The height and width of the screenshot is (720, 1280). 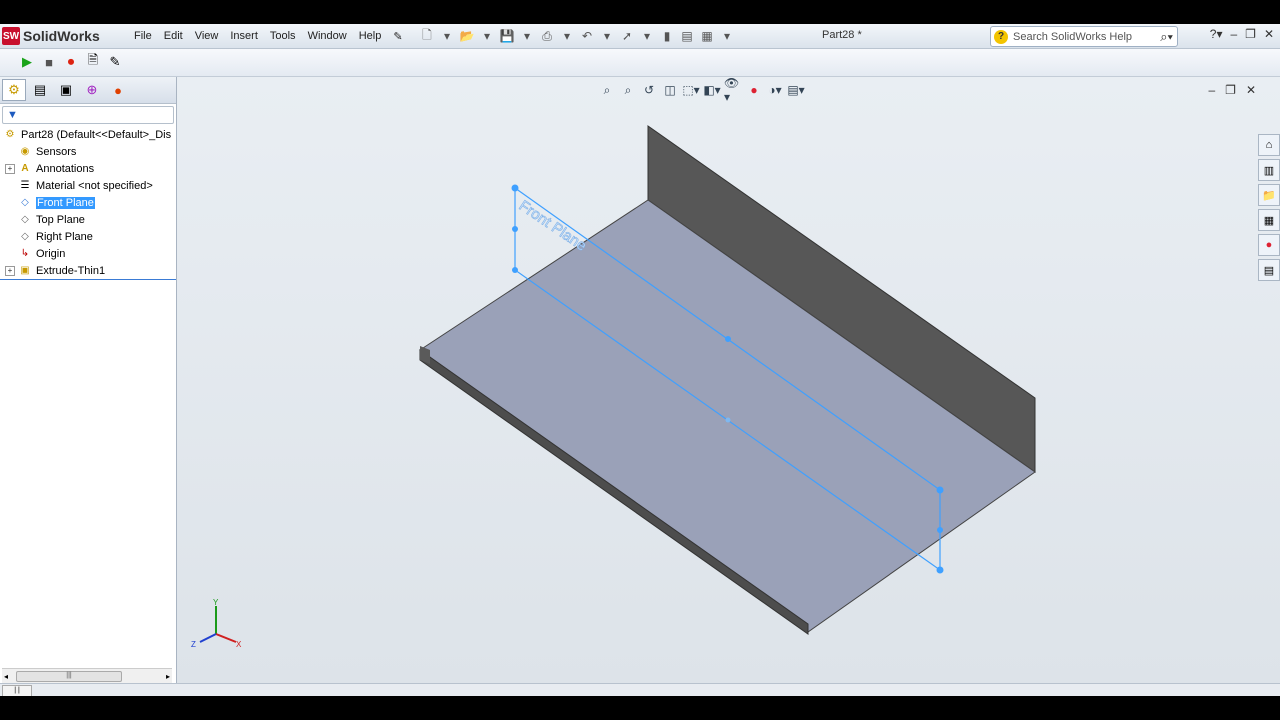 I want to click on edit-appearance-icon: ●, so click(x=754, y=90).